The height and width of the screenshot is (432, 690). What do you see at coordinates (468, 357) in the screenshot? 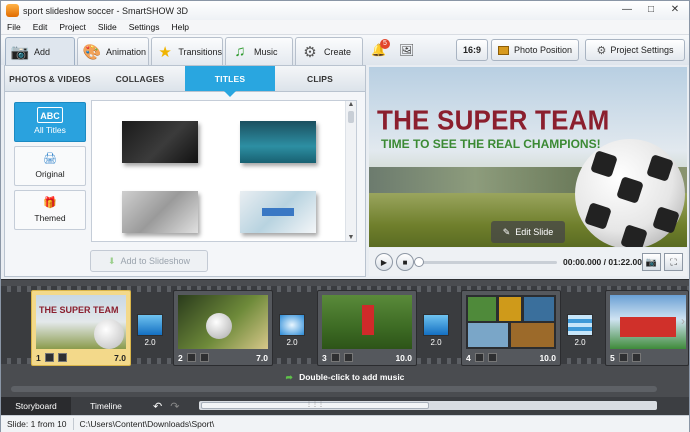
I see `slide-4-number: 4` at bounding box center [468, 357].